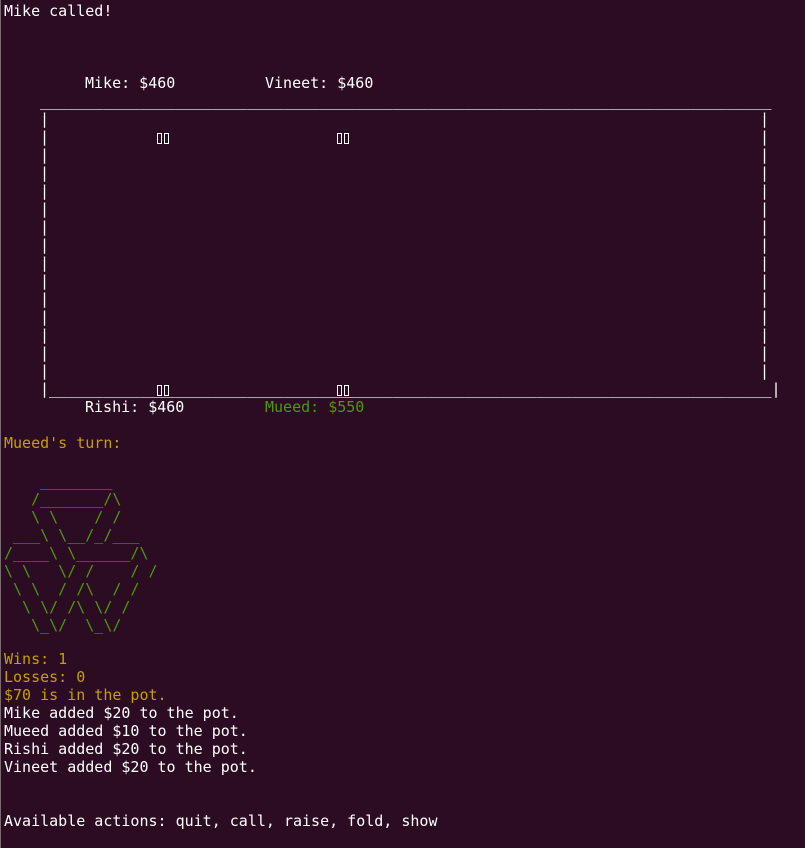 Image resolution: width=805 pixels, height=848 pixels. Describe the element at coordinates (85, 695) in the screenshot. I see `pot-total: $70 is in the pot.` at that location.